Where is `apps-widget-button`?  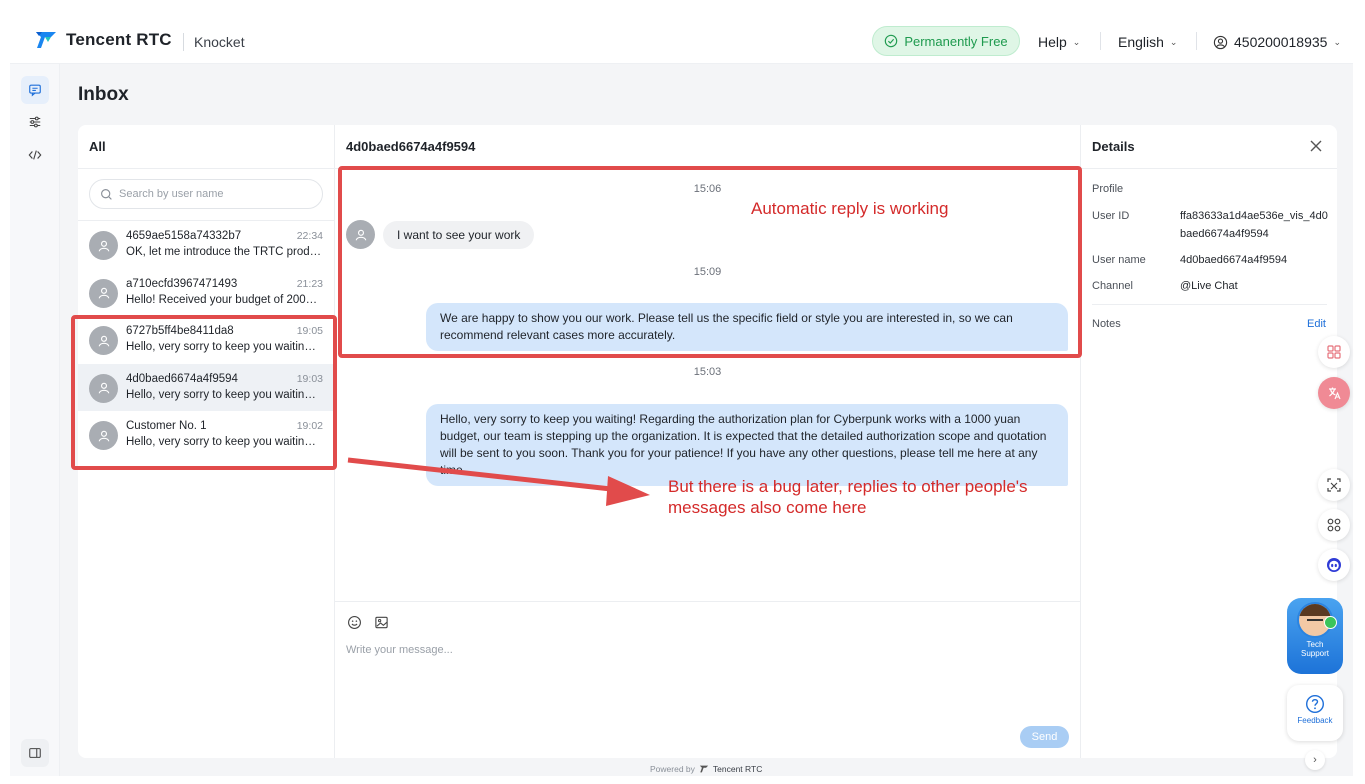 apps-widget-button is located at coordinates (1334, 352).